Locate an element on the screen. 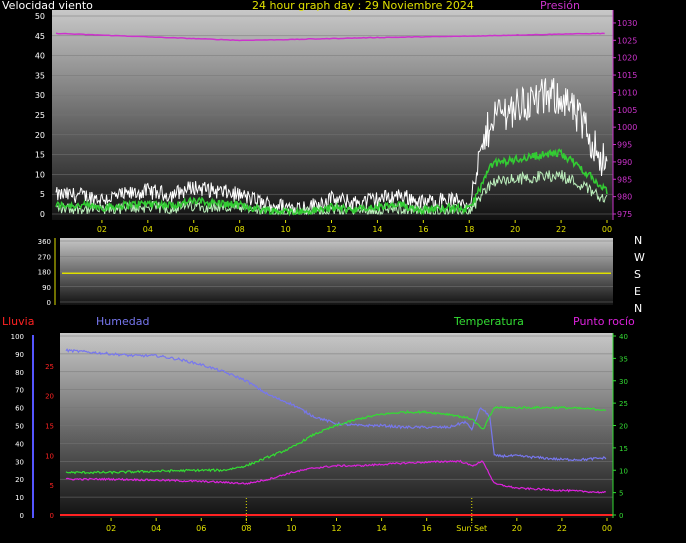 The width and height of the screenshot is (686, 543). direction-tick-label: 270 is located at coordinates (44, 257).